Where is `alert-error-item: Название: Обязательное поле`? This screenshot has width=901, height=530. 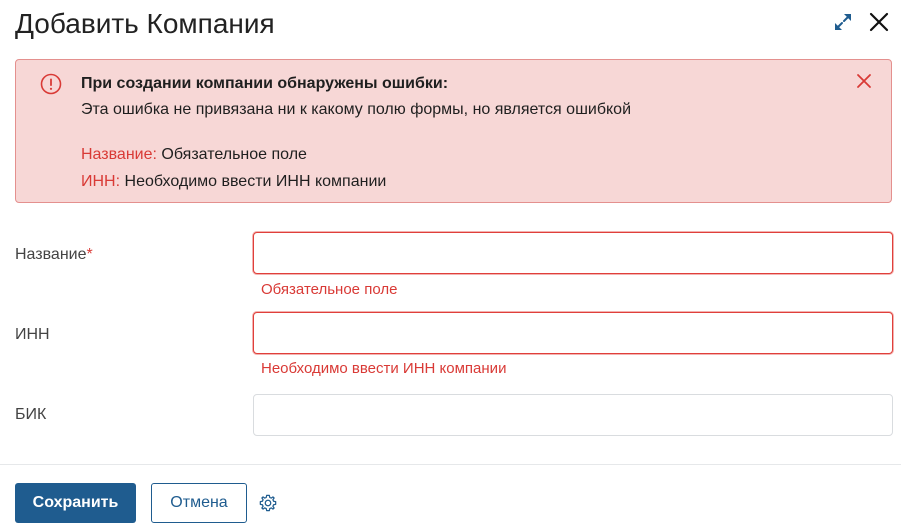
alert-error-item: Название: Обязательное поле is located at coordinates (194, 155).